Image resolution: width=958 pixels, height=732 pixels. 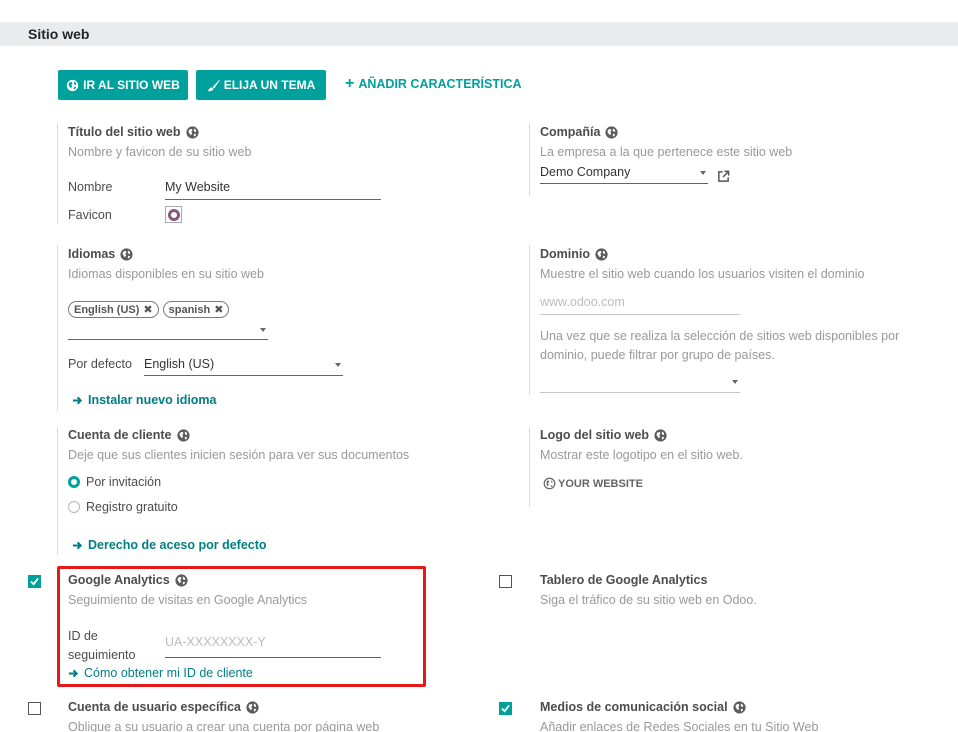 I want to click on logo-text: YOUR WEBSITE, so click(x=600, y=483).